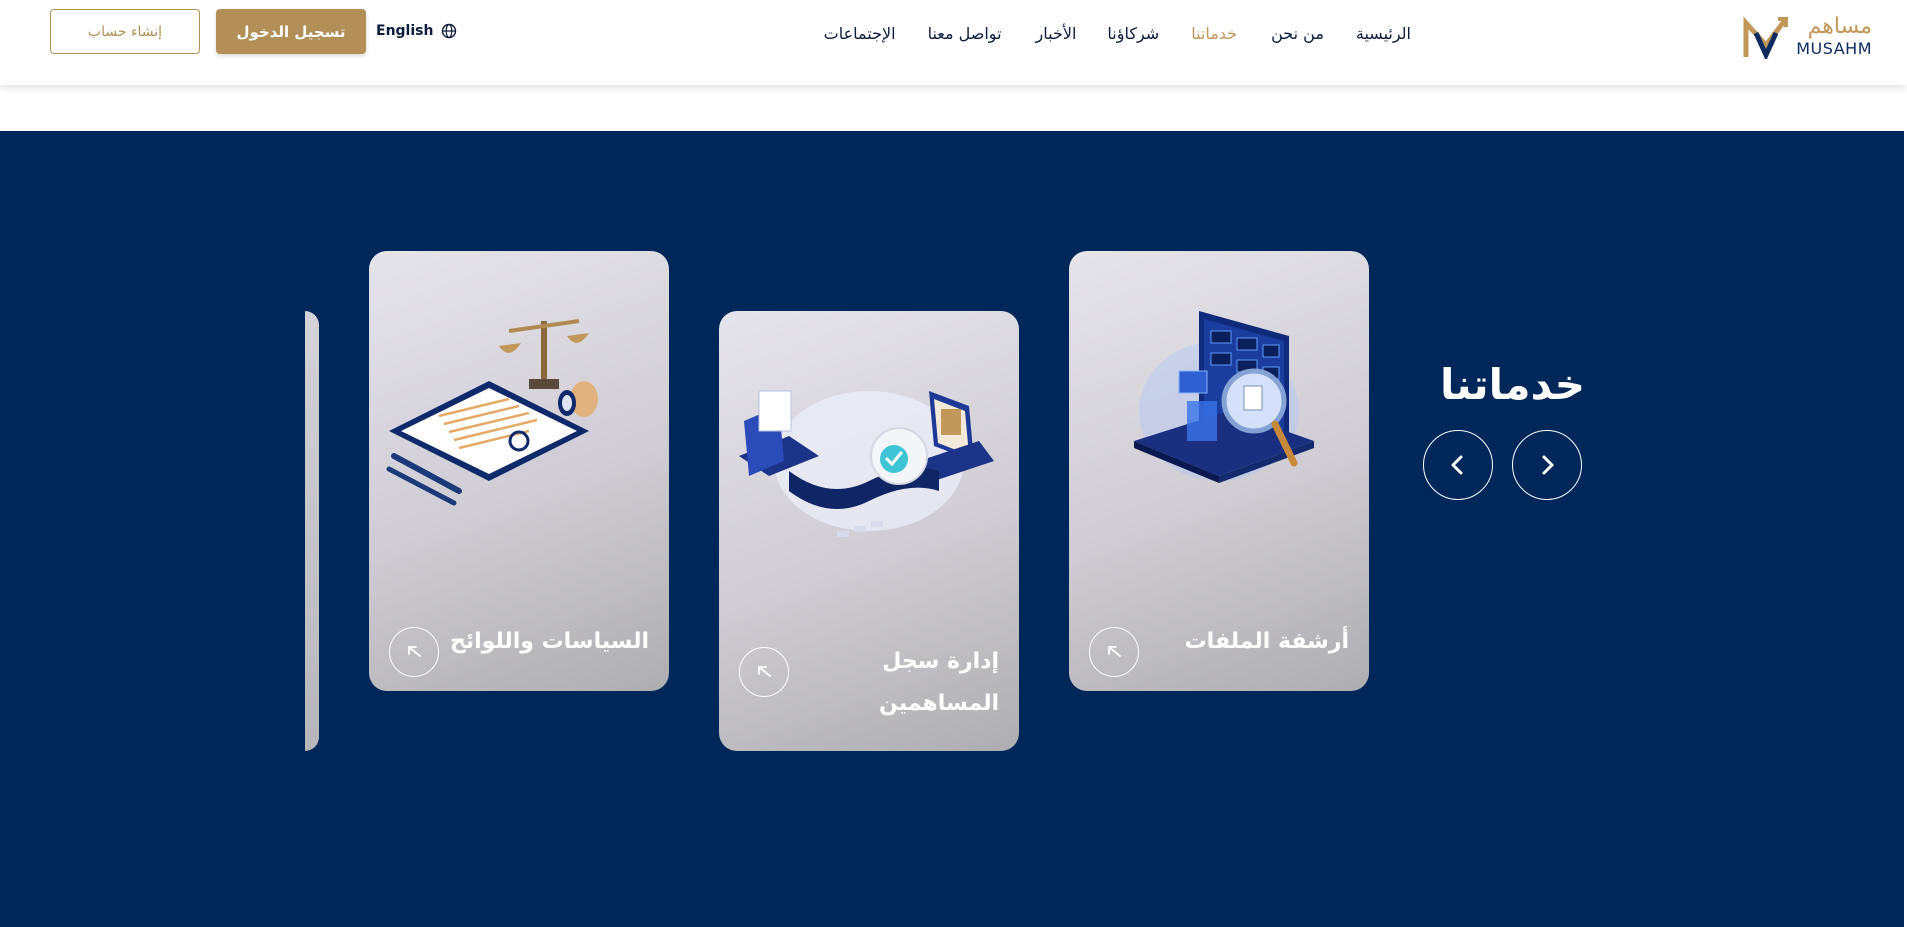  Describe the element at coordinates (312, 531) in the screenshot. I see `service-card-partial` at that location.